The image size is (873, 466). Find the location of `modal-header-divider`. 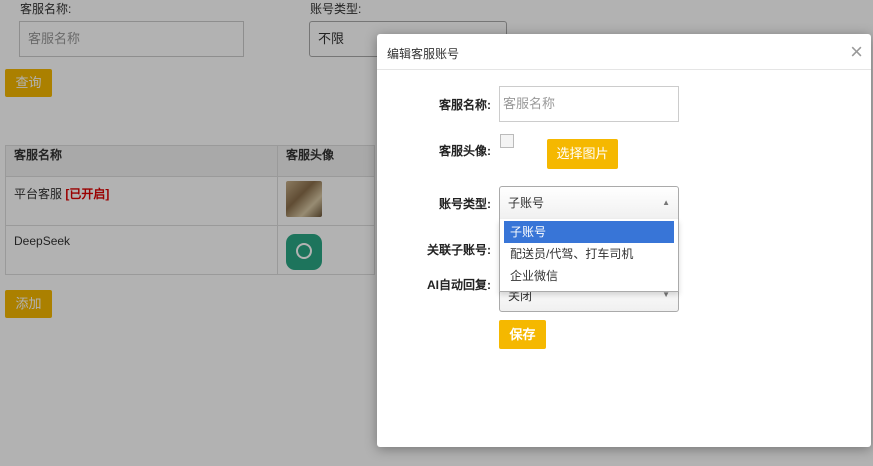

modal-header-divider is located at coordinates (624, 69).